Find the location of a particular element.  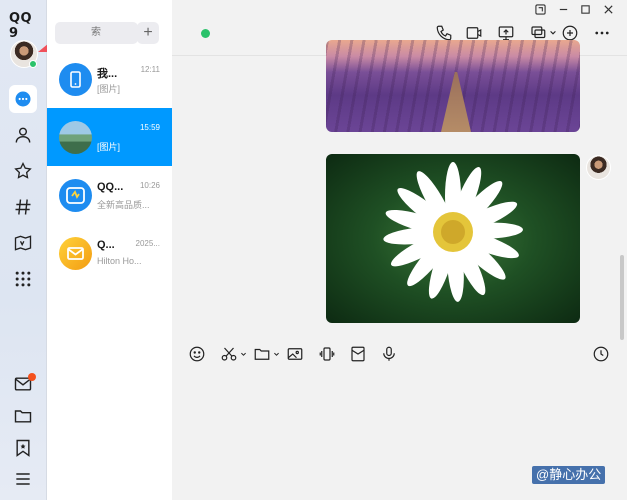

maximize-icon is located at coordinates (585, 9).